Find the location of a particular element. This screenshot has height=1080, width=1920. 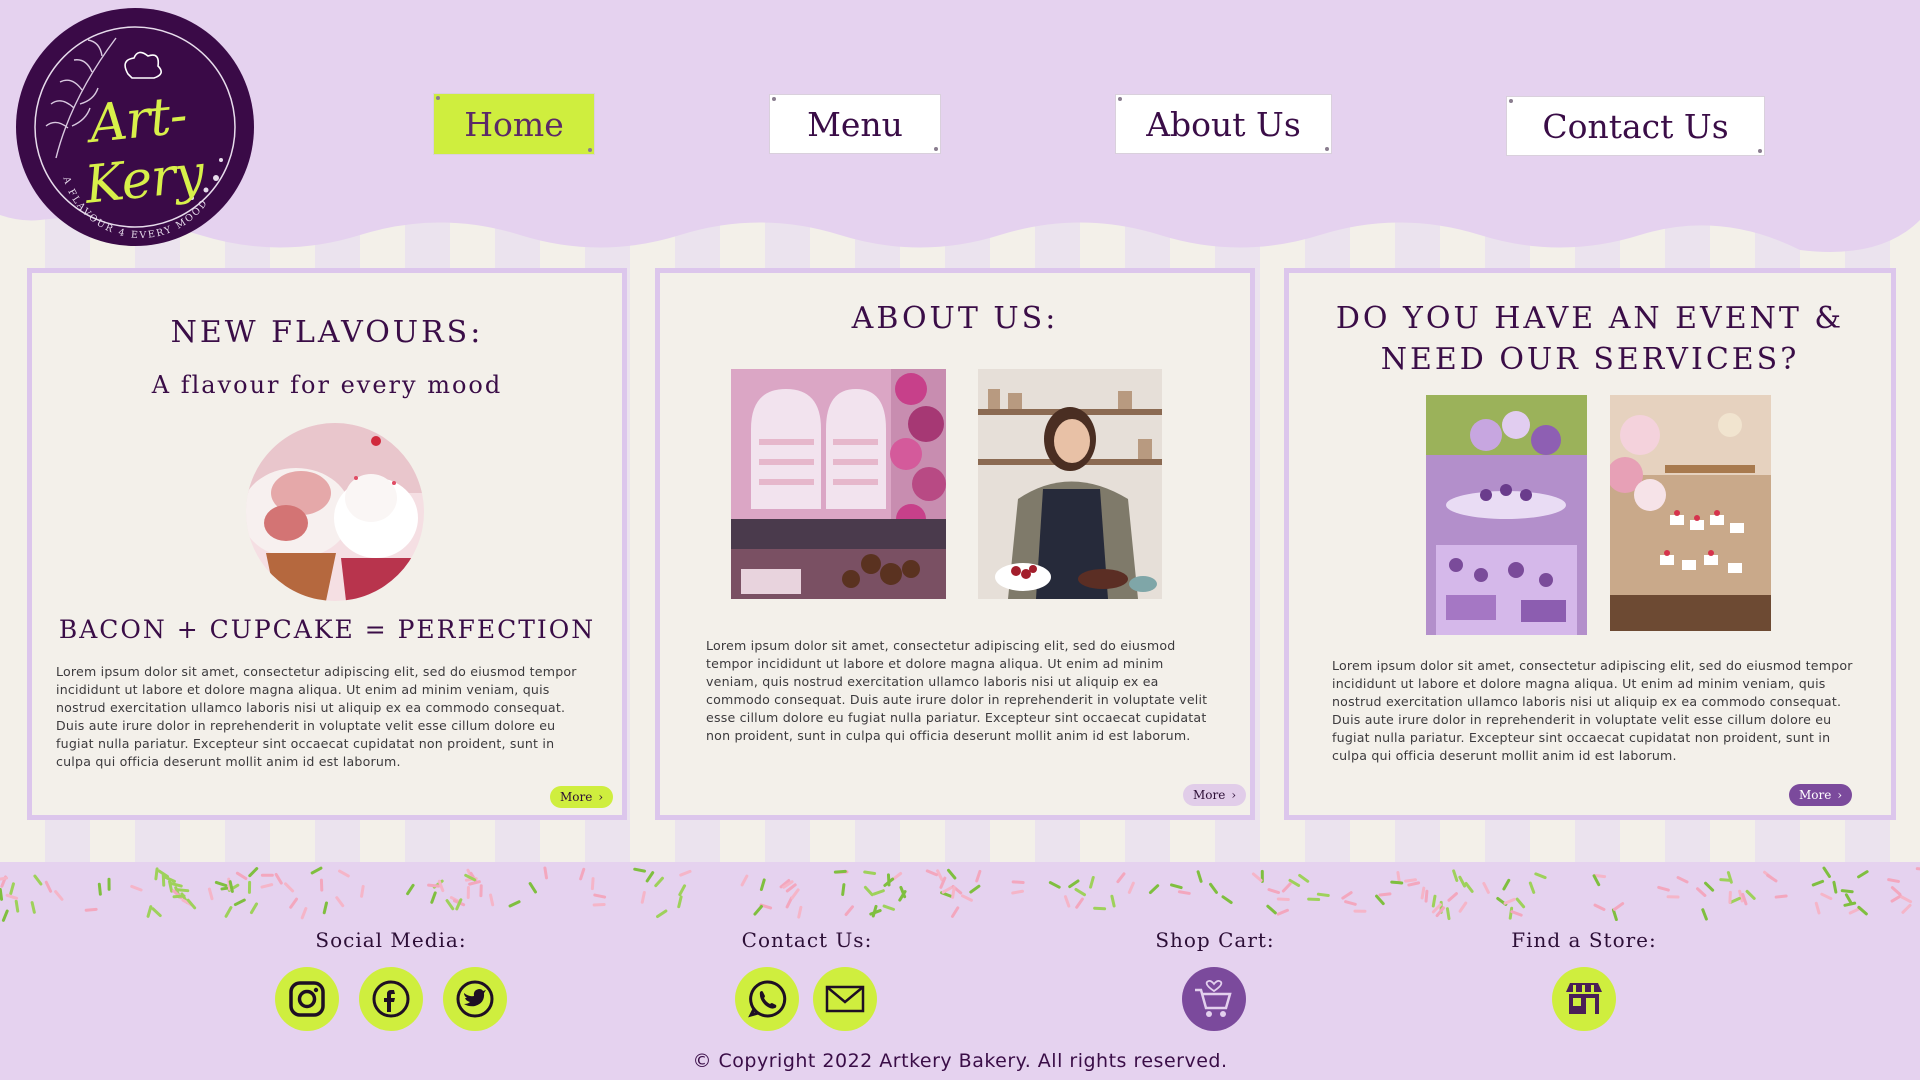

panel-subtitle: A flavour for every mood is located at coordinates (327, 385).